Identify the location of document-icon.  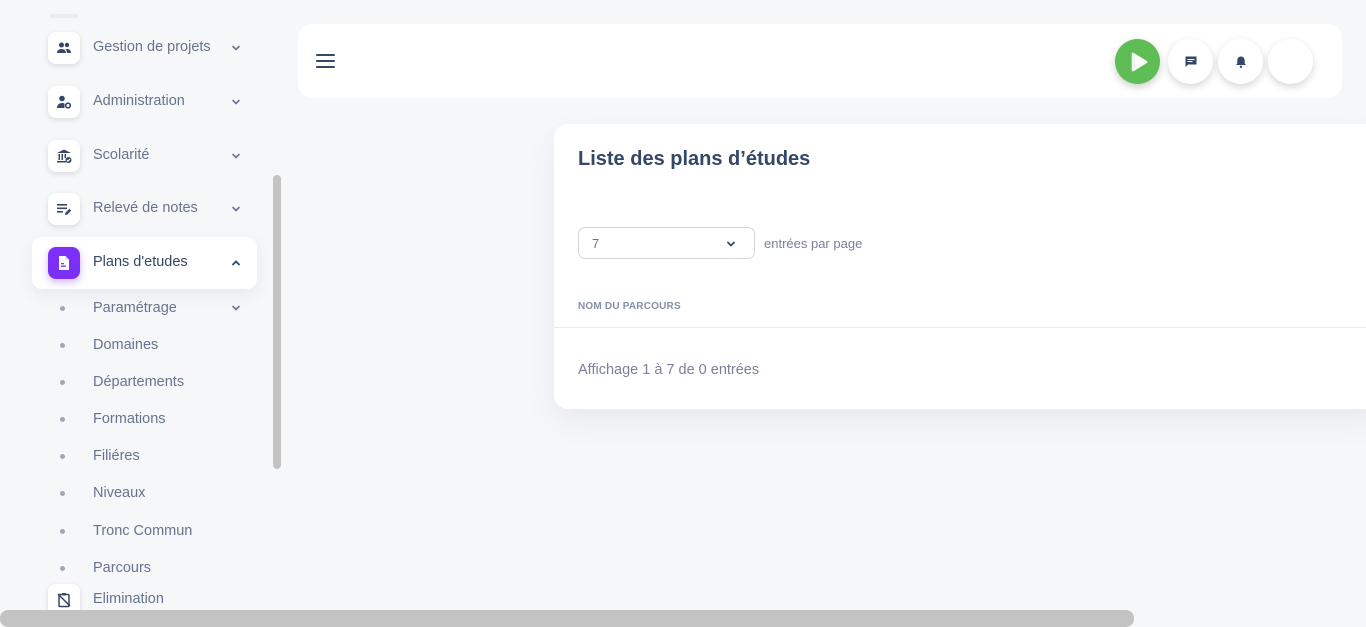
(64, 263).